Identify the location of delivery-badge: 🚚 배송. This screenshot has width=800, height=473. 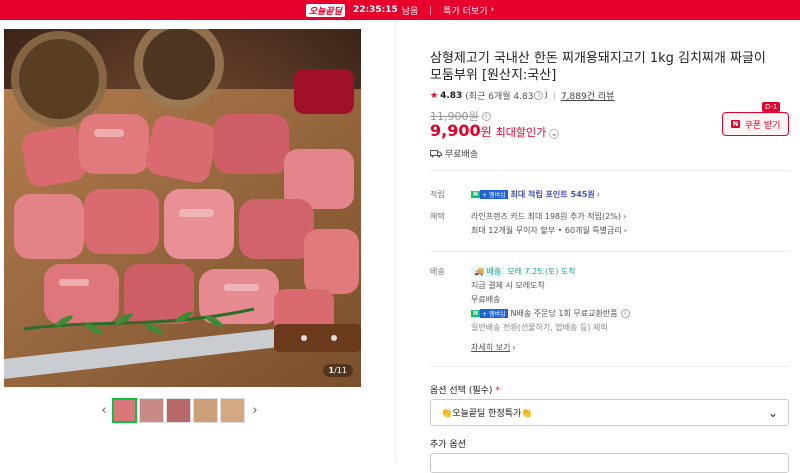
(488, 271).